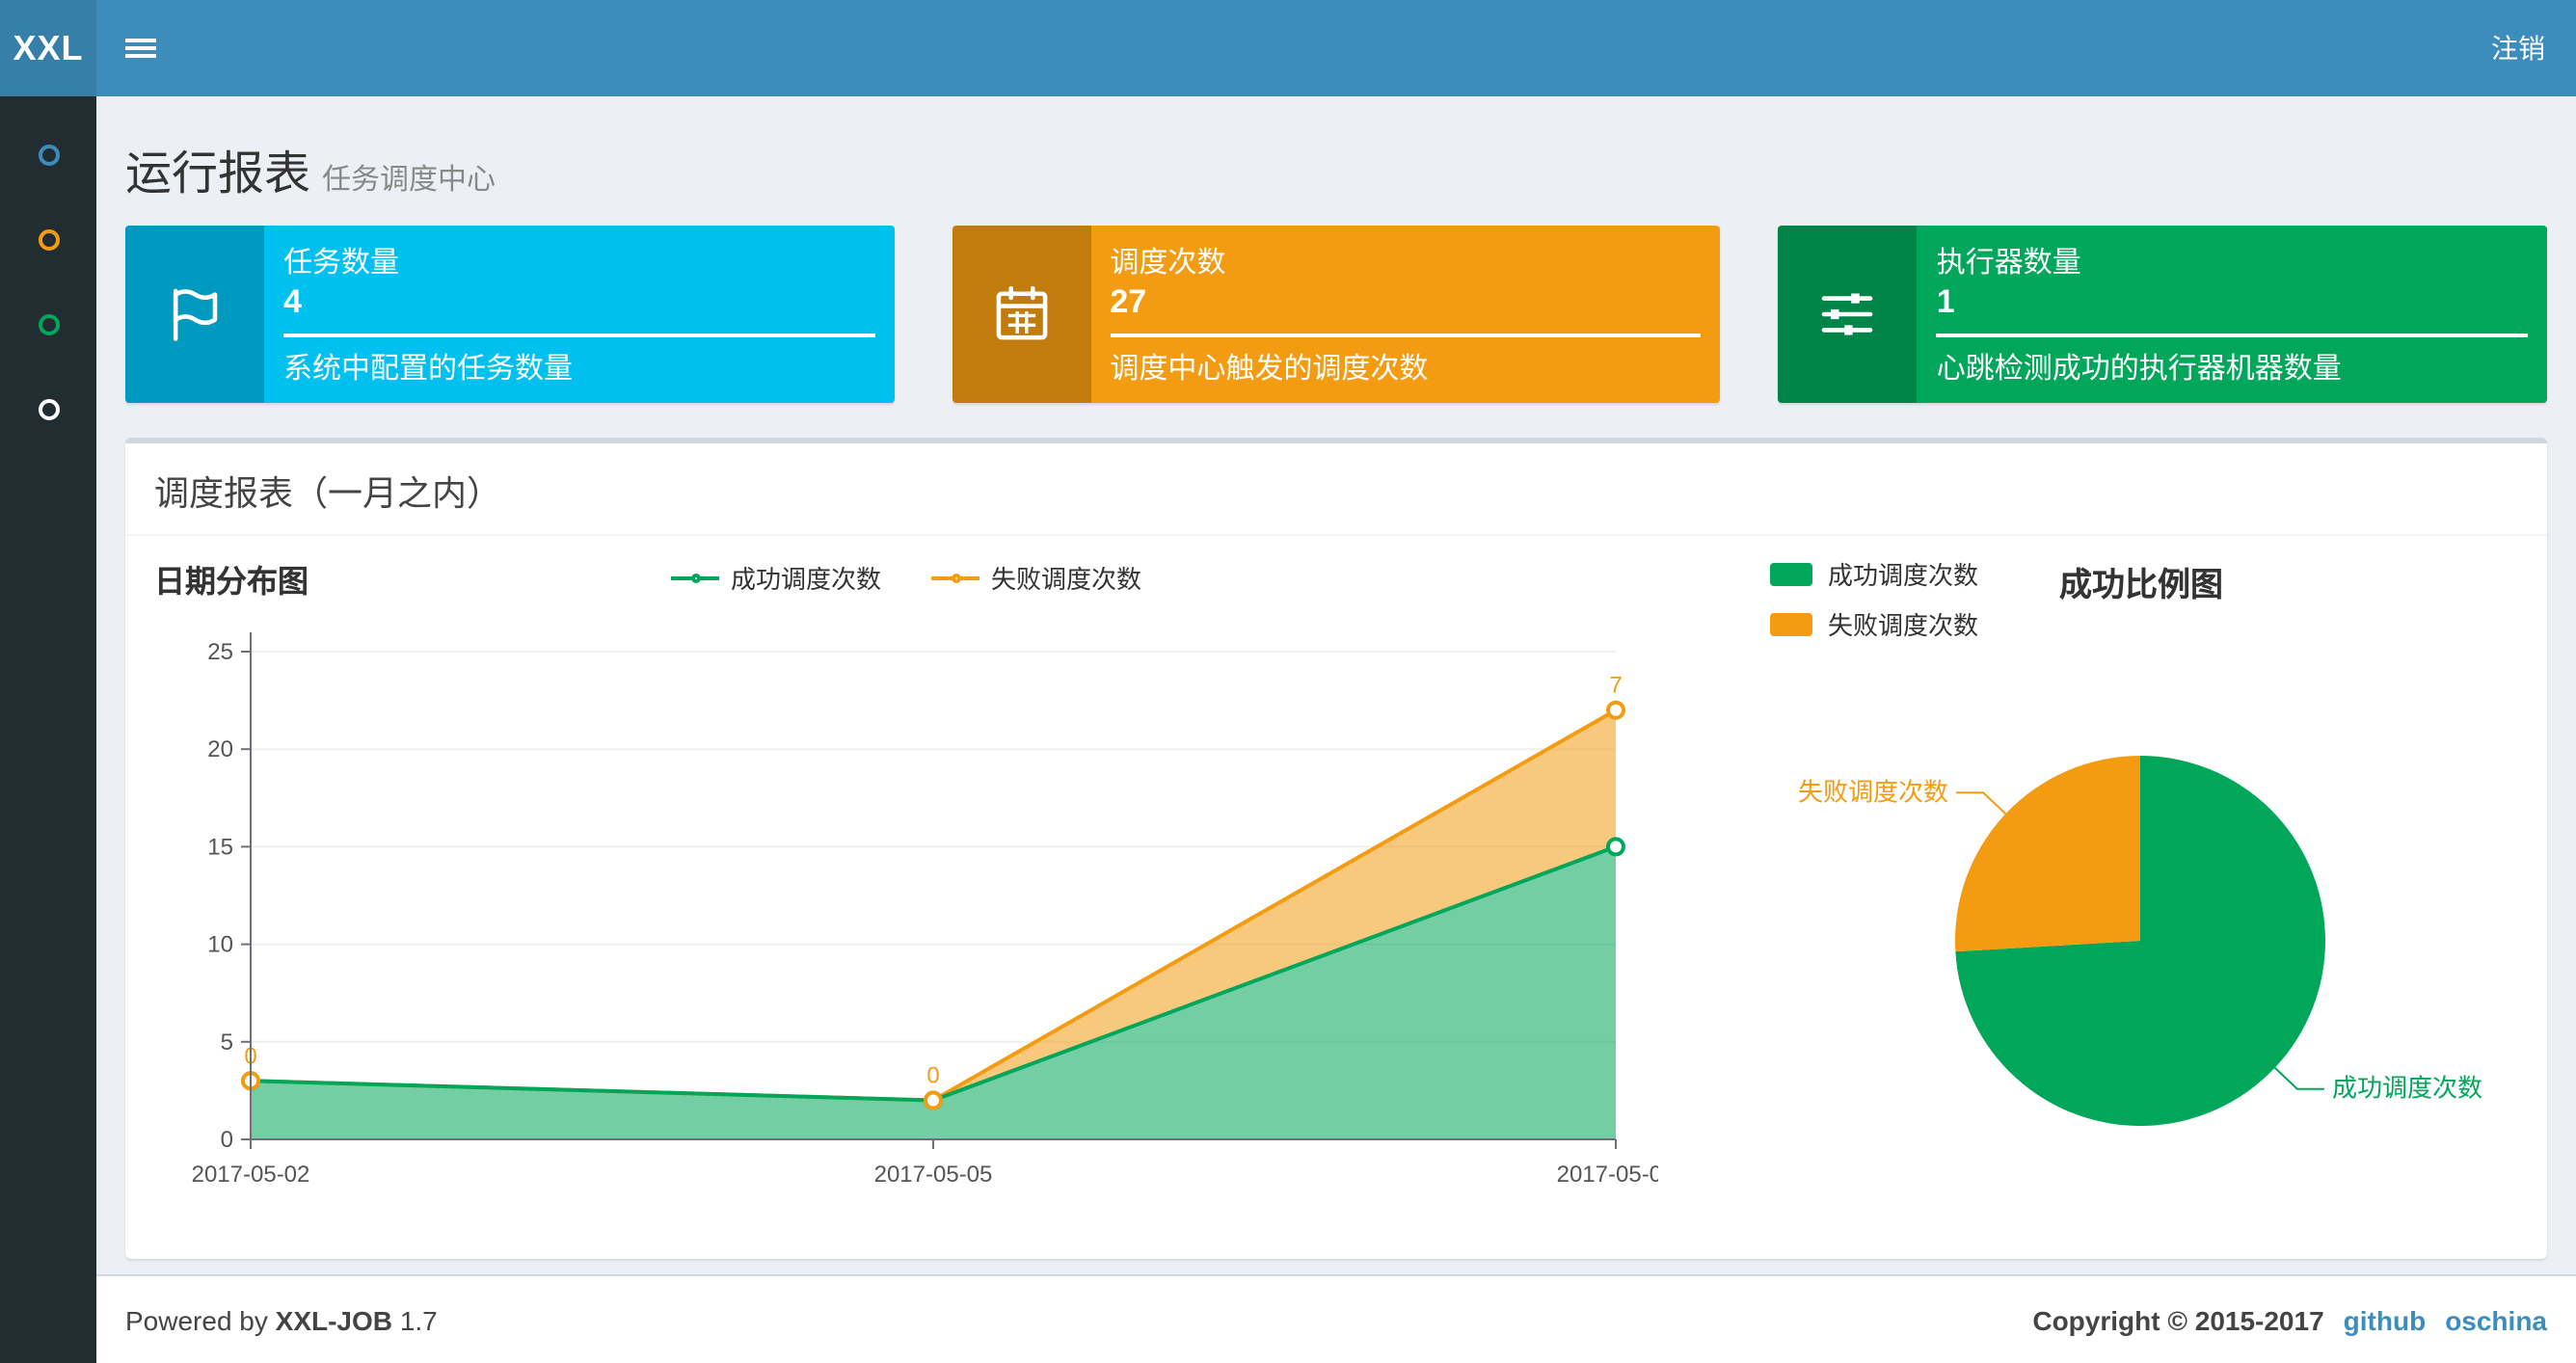  What do you see at coordinates (1405, 314) in the screenshot?
I see `info-box-content: 调度次数 27 调度中心触发的调度次数` at bounding box center [1405, 314].